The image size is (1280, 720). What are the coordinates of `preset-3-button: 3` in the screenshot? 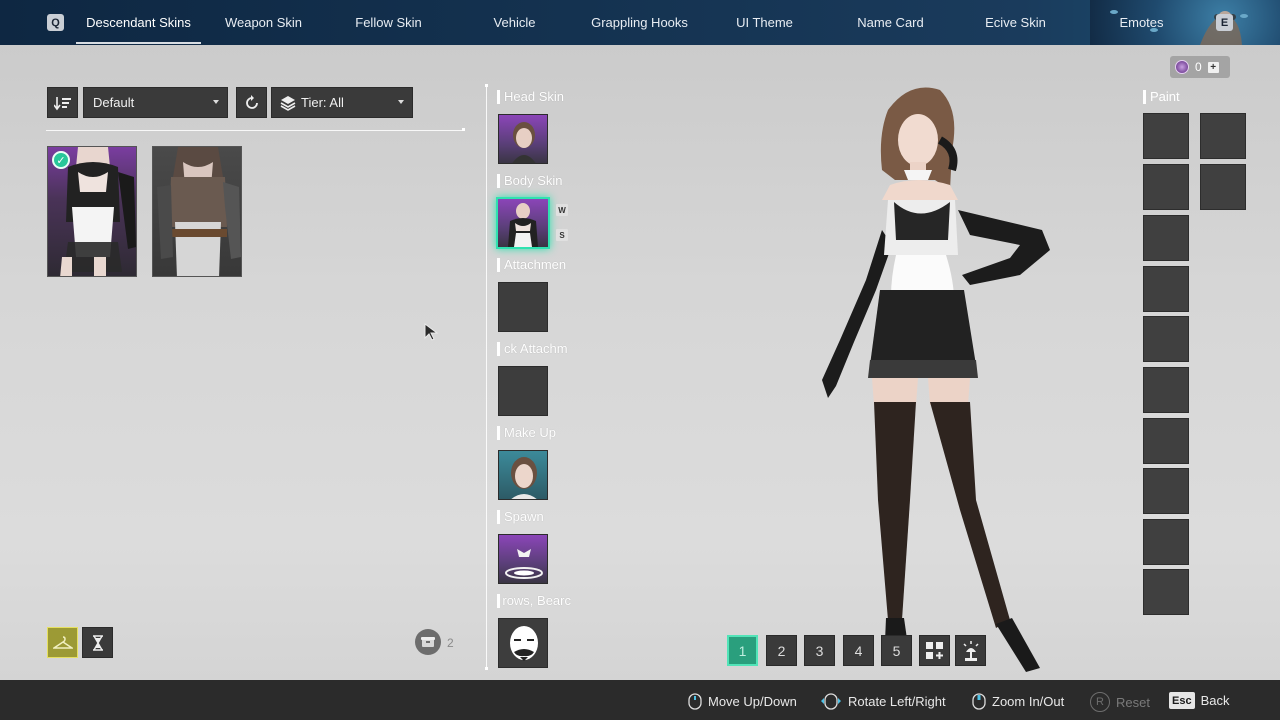 It's located at (819, 650).